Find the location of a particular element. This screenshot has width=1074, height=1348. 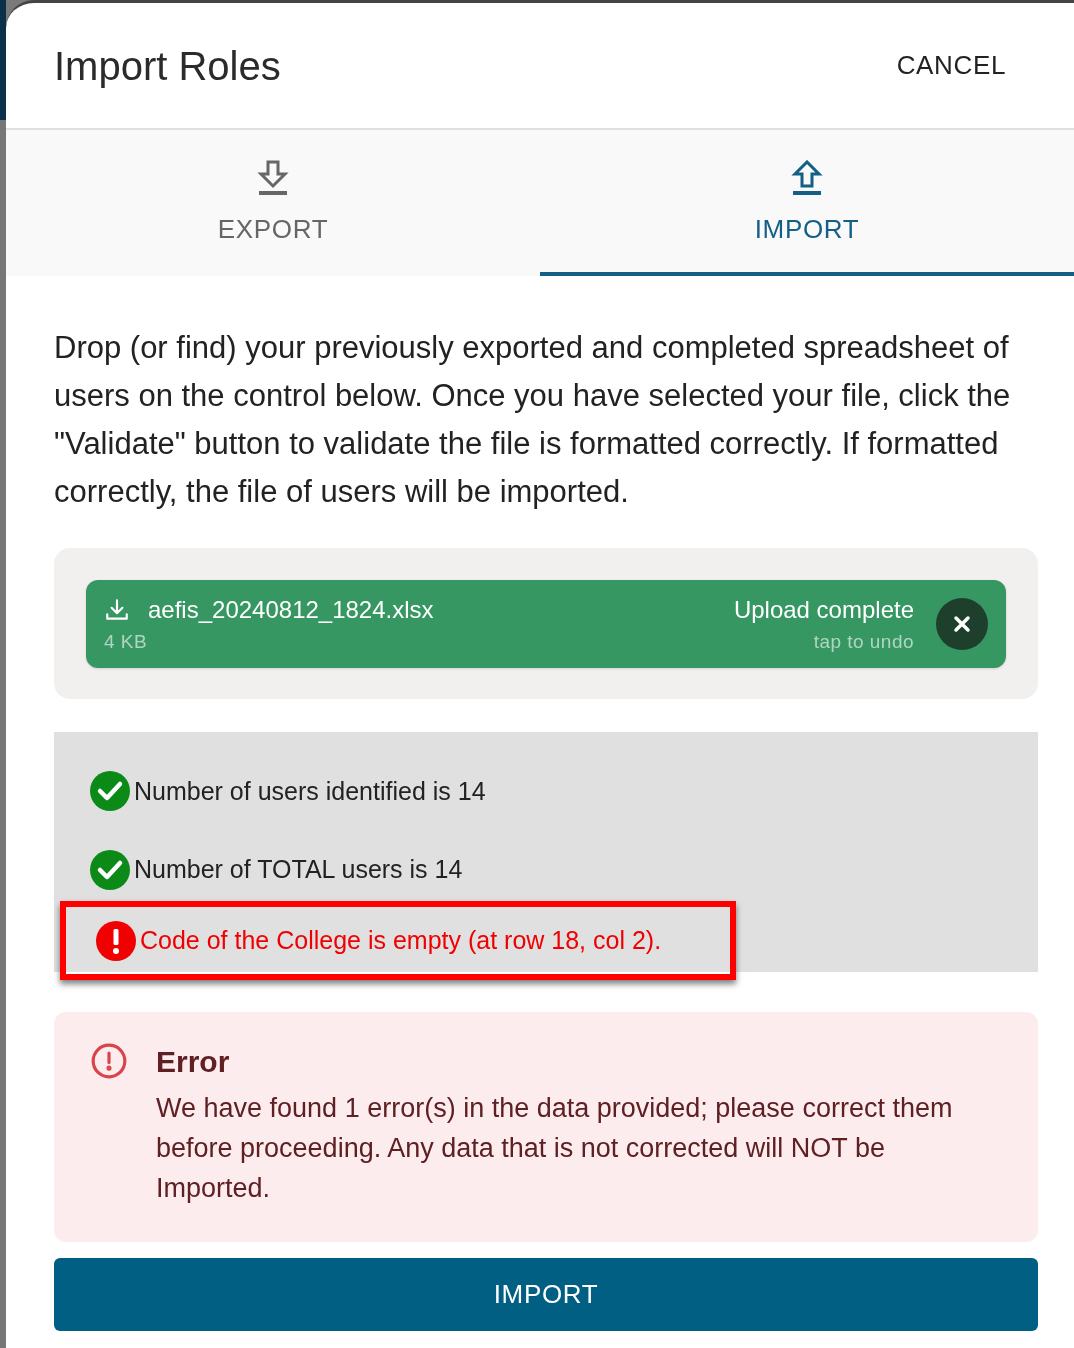

close-icon is located at coordinates (962, 624).